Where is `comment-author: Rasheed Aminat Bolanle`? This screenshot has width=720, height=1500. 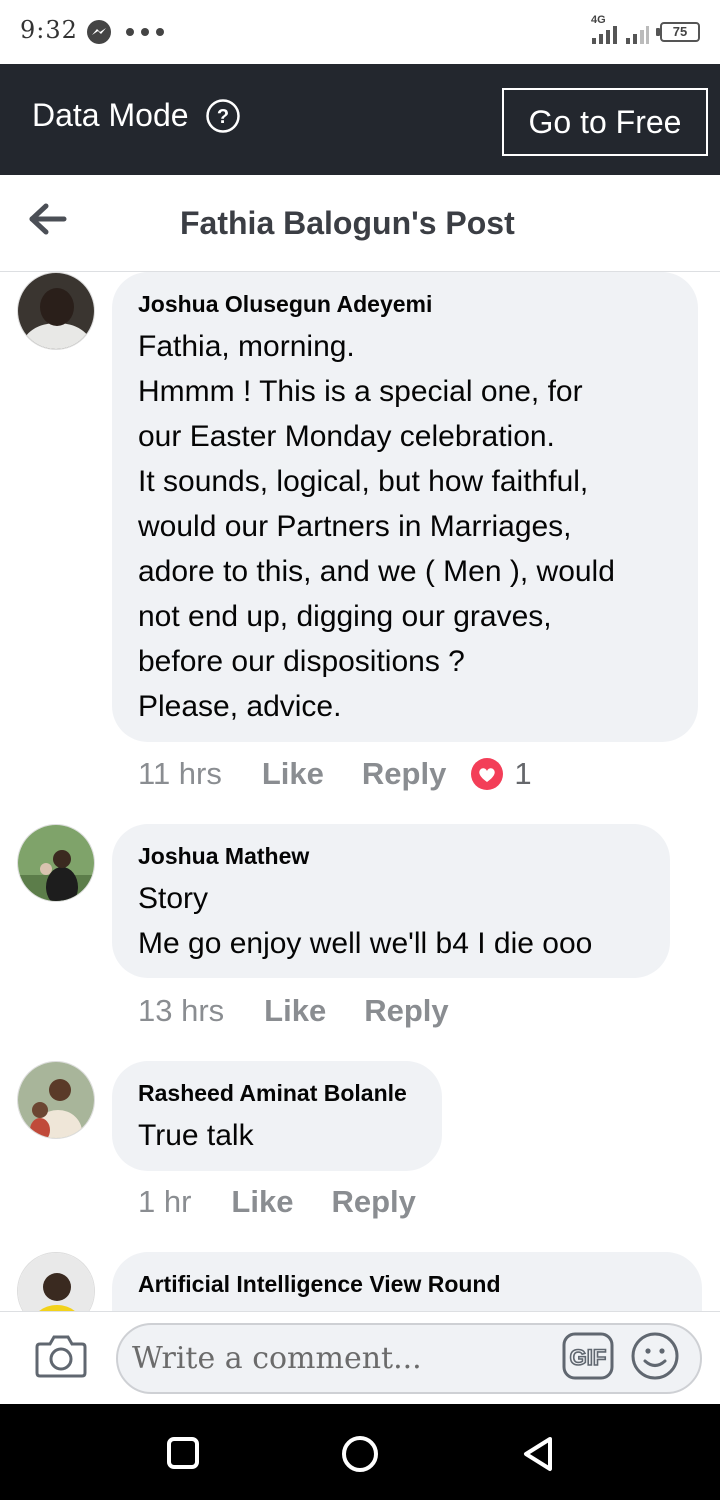
comment-author: Rasheed Aminat Bolanle is located at coordinates (277, 1093).